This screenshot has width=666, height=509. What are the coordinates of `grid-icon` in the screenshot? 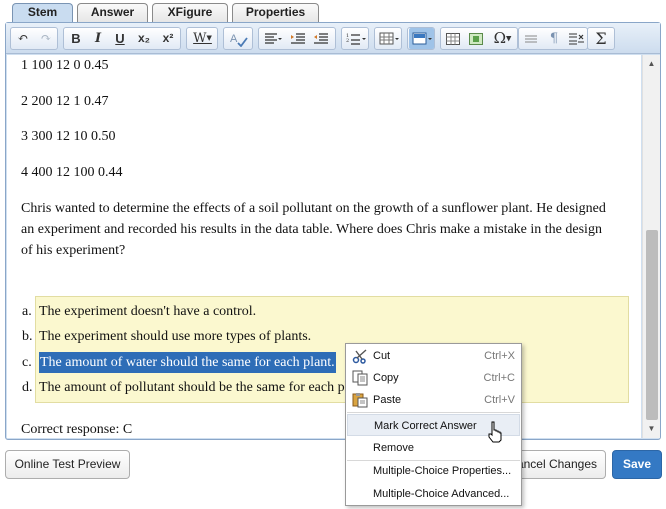 It's located at (453, 38).